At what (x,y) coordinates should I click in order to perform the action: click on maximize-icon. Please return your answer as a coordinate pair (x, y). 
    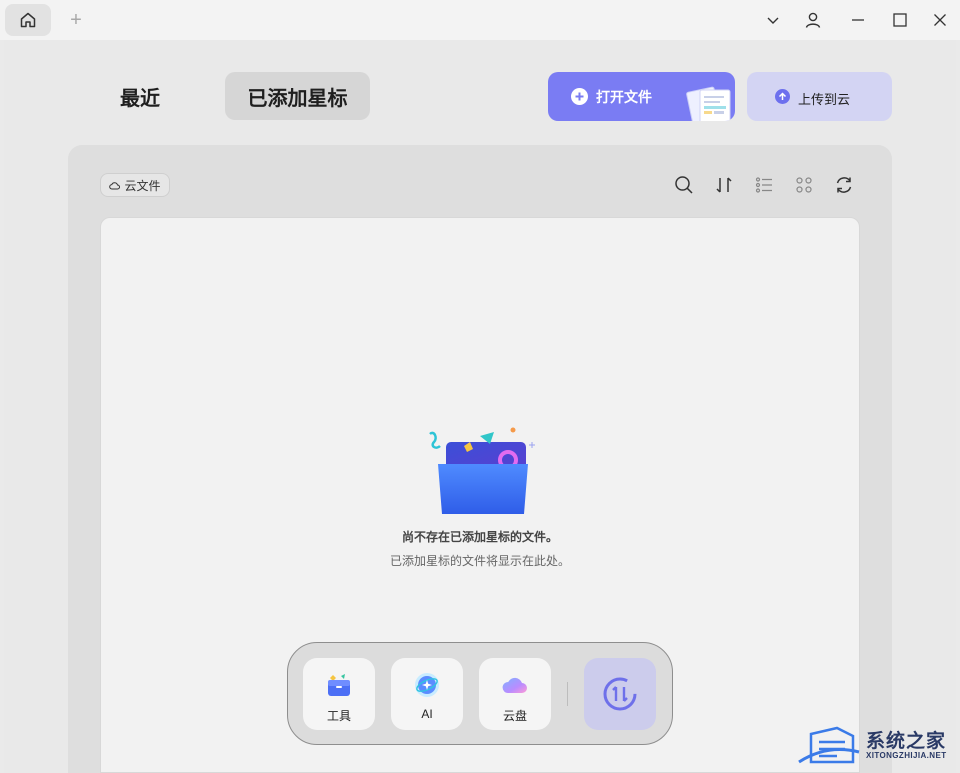
    Looking at the image, I should click on (900, 20).